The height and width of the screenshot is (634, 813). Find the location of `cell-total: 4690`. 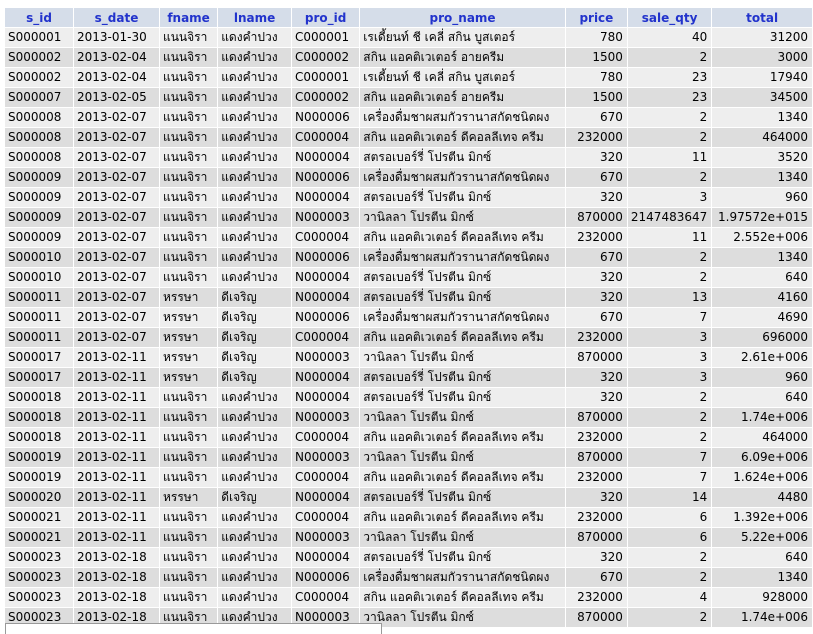

cell-total: 4690 is located at coordinates (762, 317).